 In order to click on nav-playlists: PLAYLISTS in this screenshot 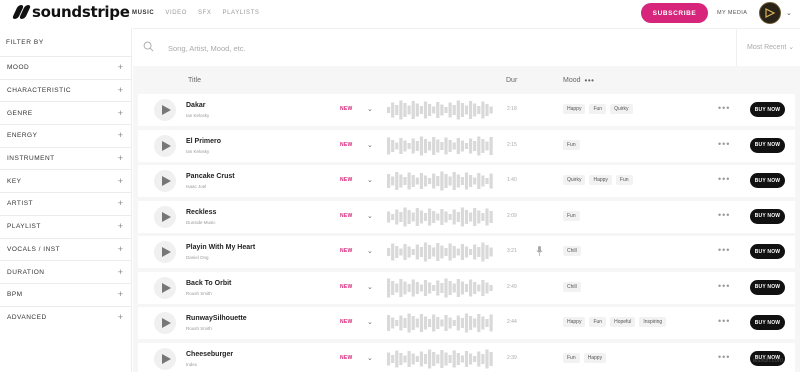, I will do `click(241, 13)`.